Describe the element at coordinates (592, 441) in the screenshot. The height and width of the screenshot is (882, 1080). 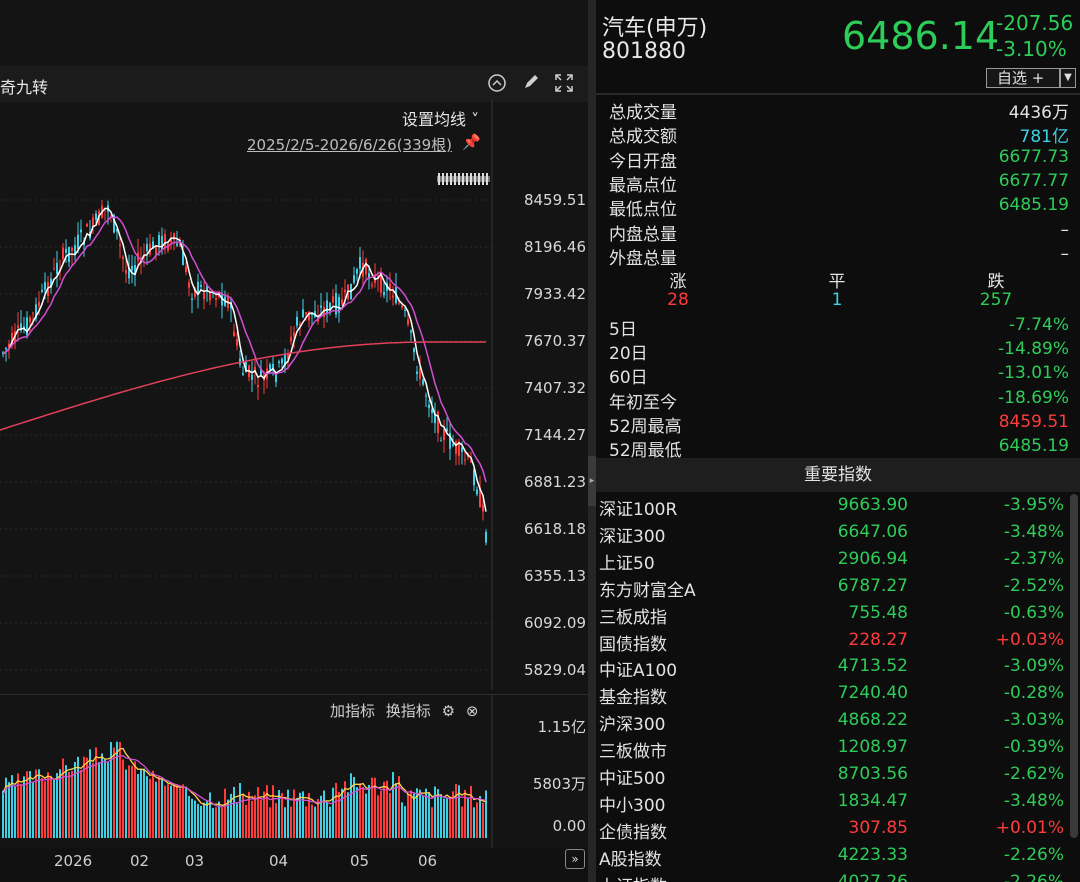
I see `panel-divider` at that location.